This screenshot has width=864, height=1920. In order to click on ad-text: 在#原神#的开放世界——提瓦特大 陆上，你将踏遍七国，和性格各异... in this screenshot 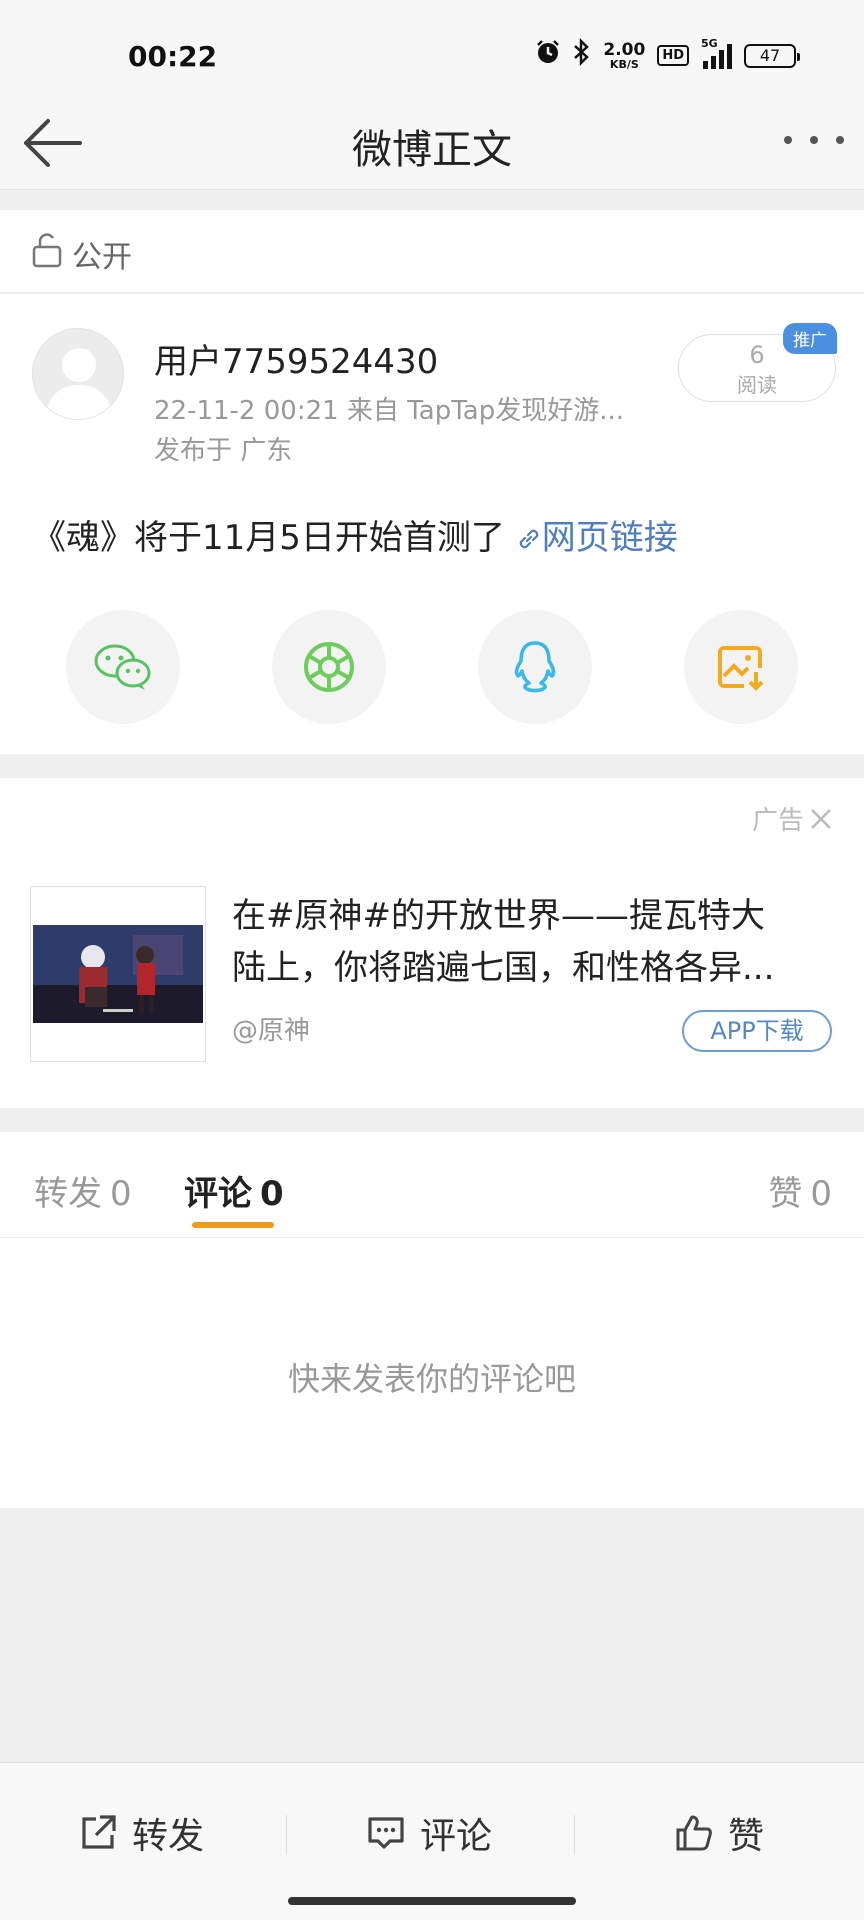, I will do `click(532, 942)`.